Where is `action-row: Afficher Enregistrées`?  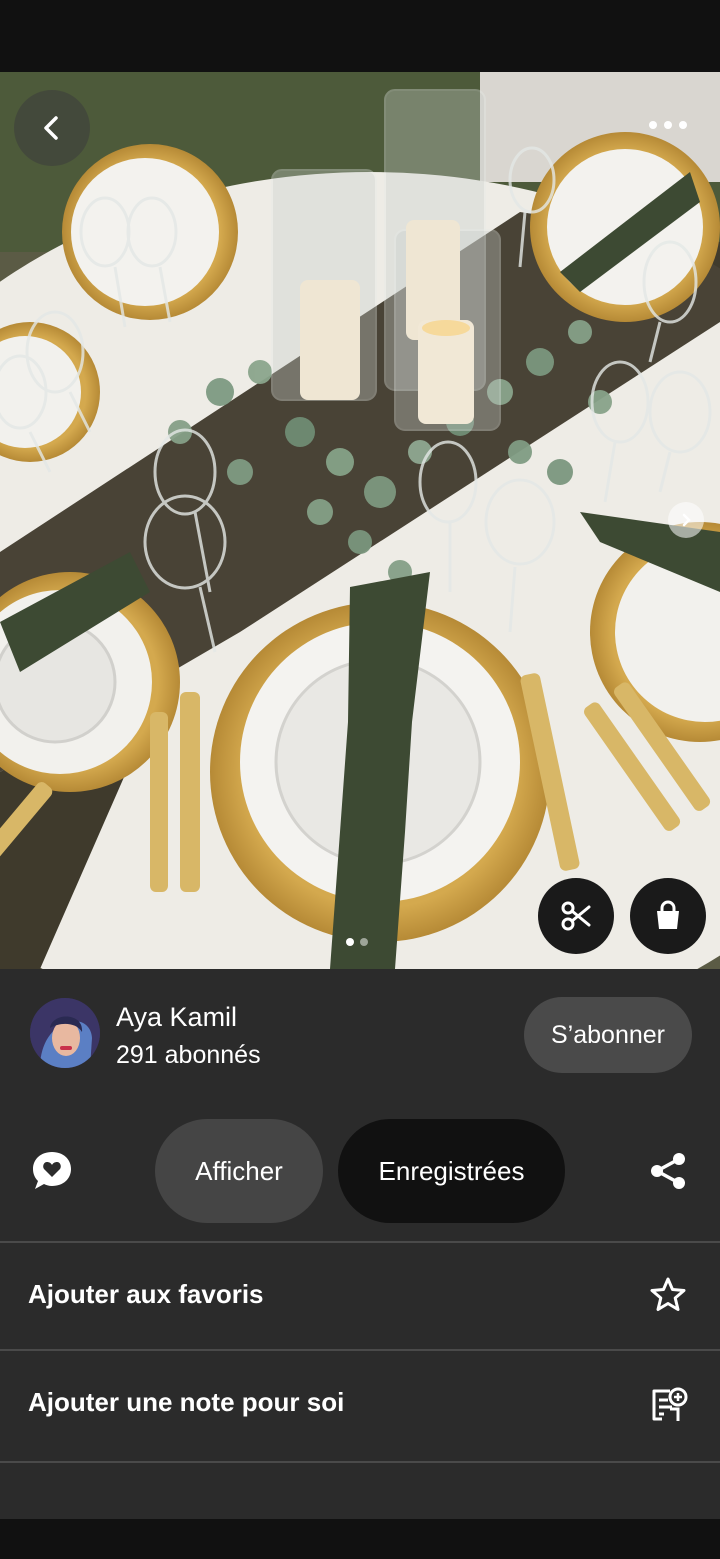 action-row: Afficher Enregistrées is located at coordinates (360, 1172).